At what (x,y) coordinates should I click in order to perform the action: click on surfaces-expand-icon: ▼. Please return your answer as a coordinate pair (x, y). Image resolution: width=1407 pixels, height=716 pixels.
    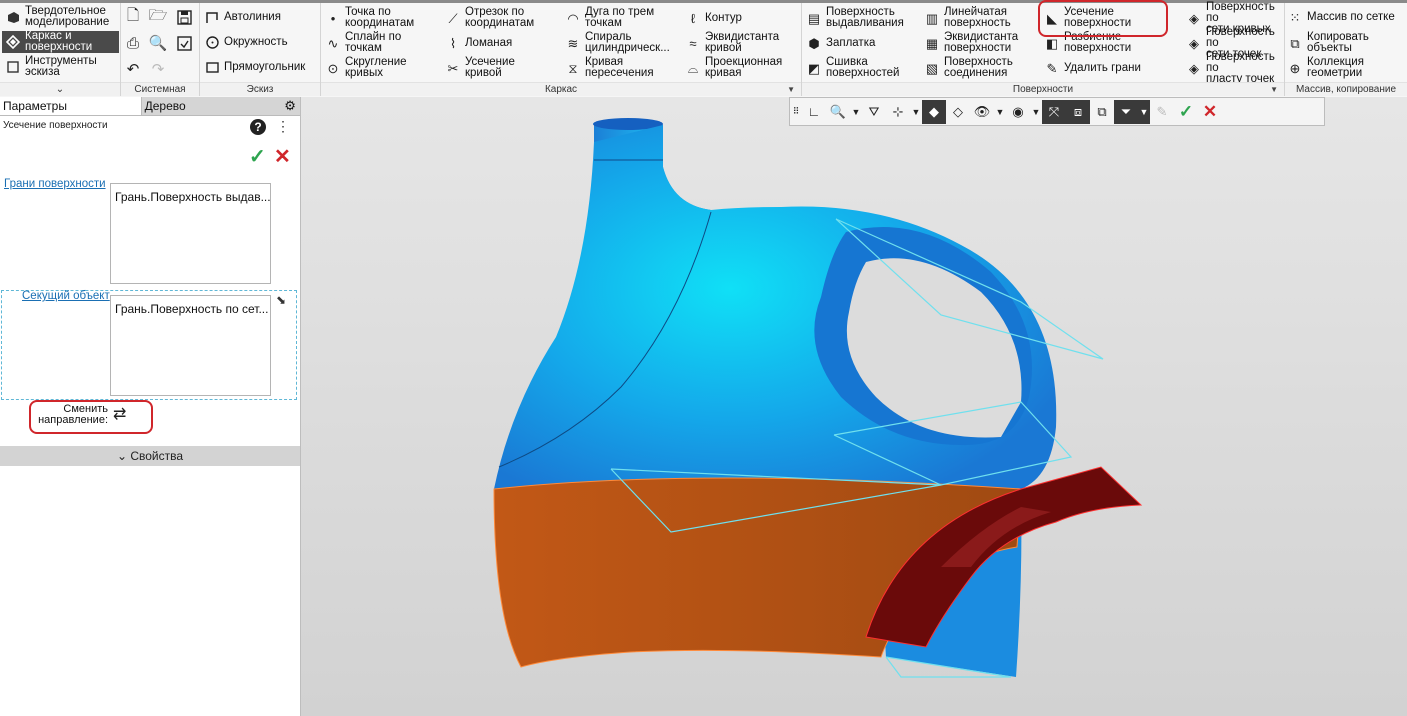
    Looking at the image, I should click on (1274, 89).